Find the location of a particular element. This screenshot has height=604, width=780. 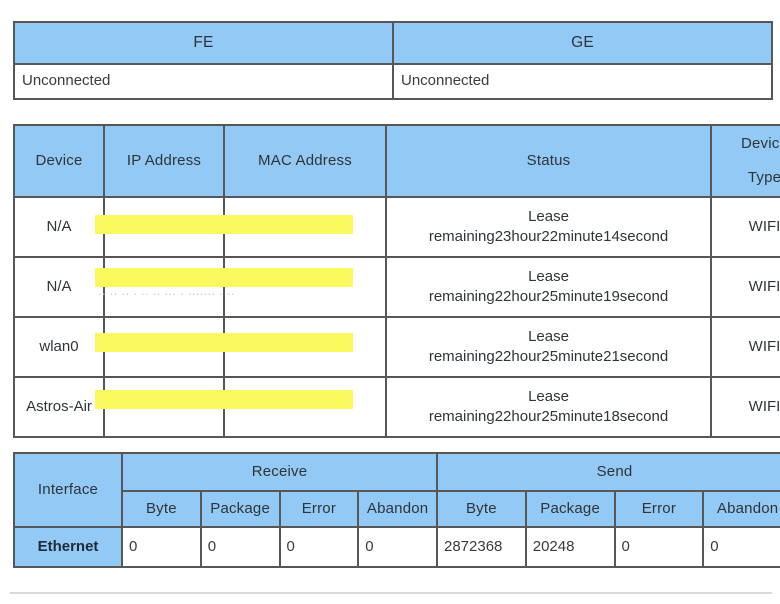

status-line-2: remaining22hour25minute21second is located at coordinates (548, 356).